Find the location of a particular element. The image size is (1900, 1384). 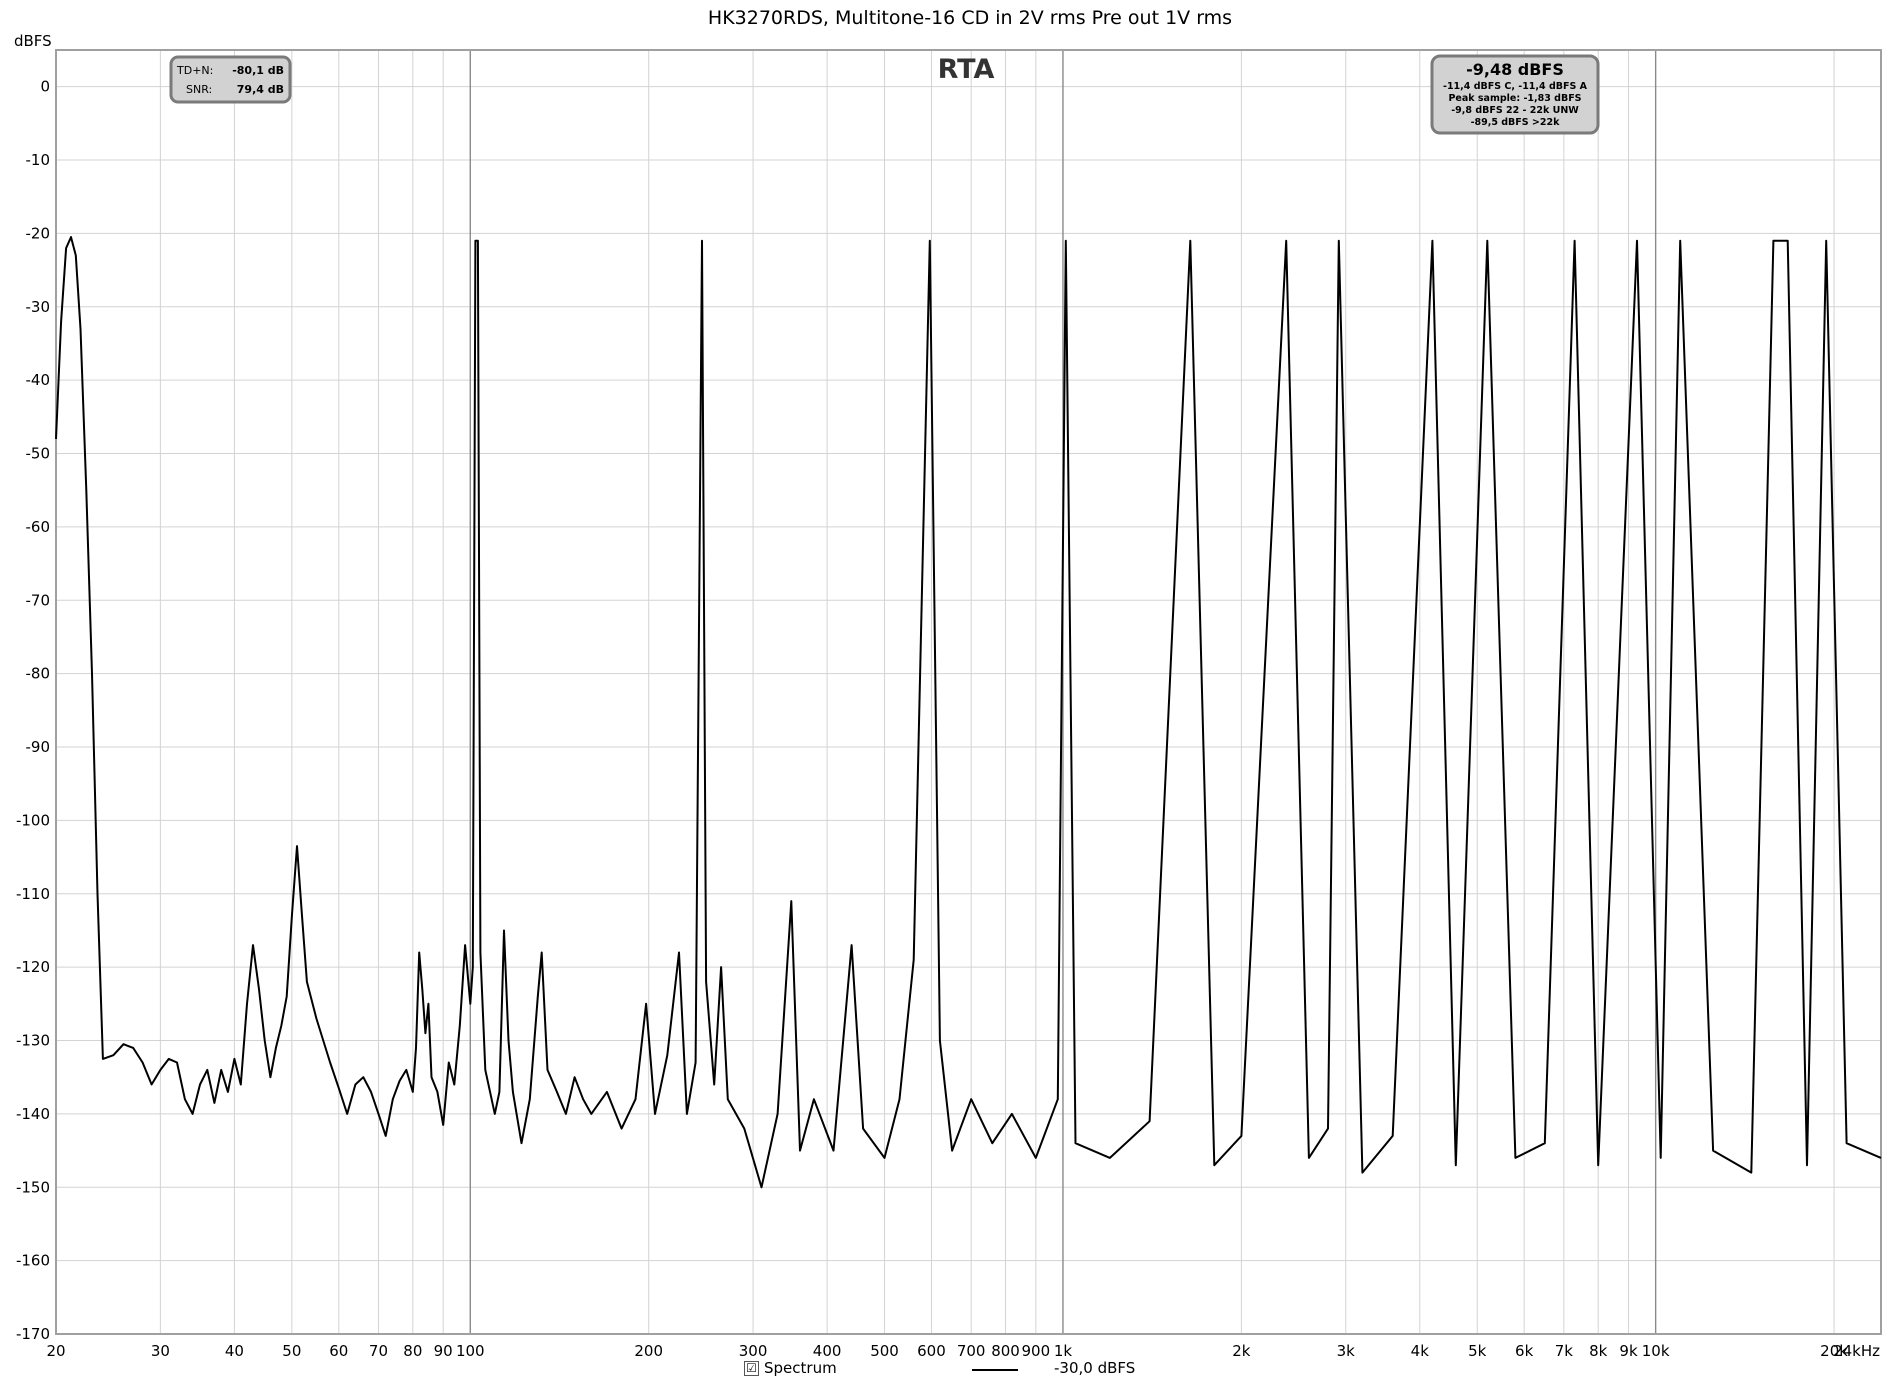

y-tick-label: -30 is located at coordinates (38, 307).